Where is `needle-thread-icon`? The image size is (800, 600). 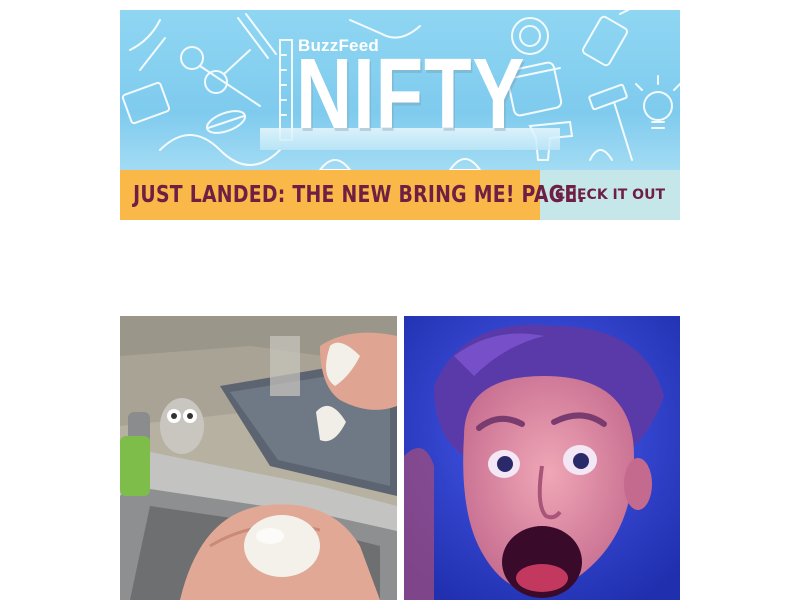 needle-thread-icon is located at coordinates (385, 29).